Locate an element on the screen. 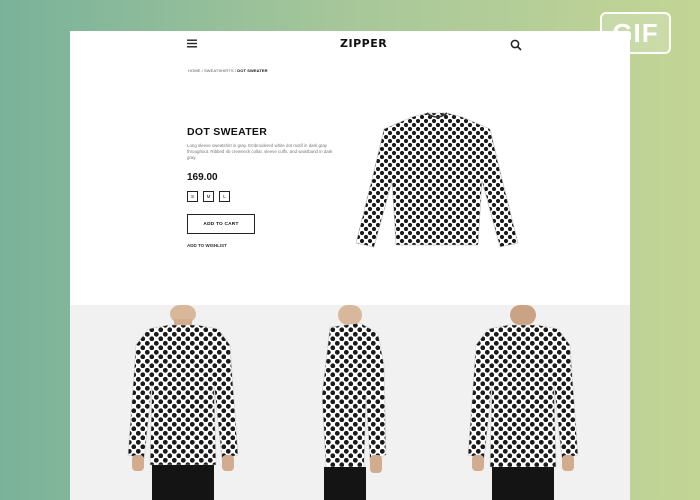 The height and width of the screenshot is (500, 700). gallery-image-back is located at coordinates (523, 402).